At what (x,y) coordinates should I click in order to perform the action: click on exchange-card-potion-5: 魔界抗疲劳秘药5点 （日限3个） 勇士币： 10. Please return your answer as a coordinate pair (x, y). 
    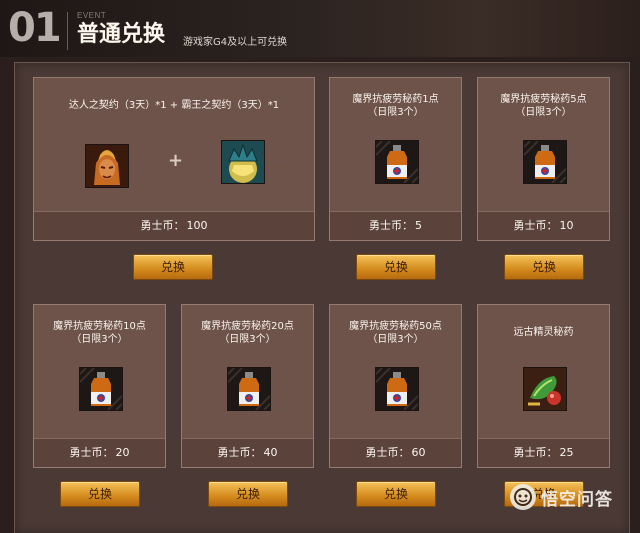
    Looking at the image, I should click on (543, 159).